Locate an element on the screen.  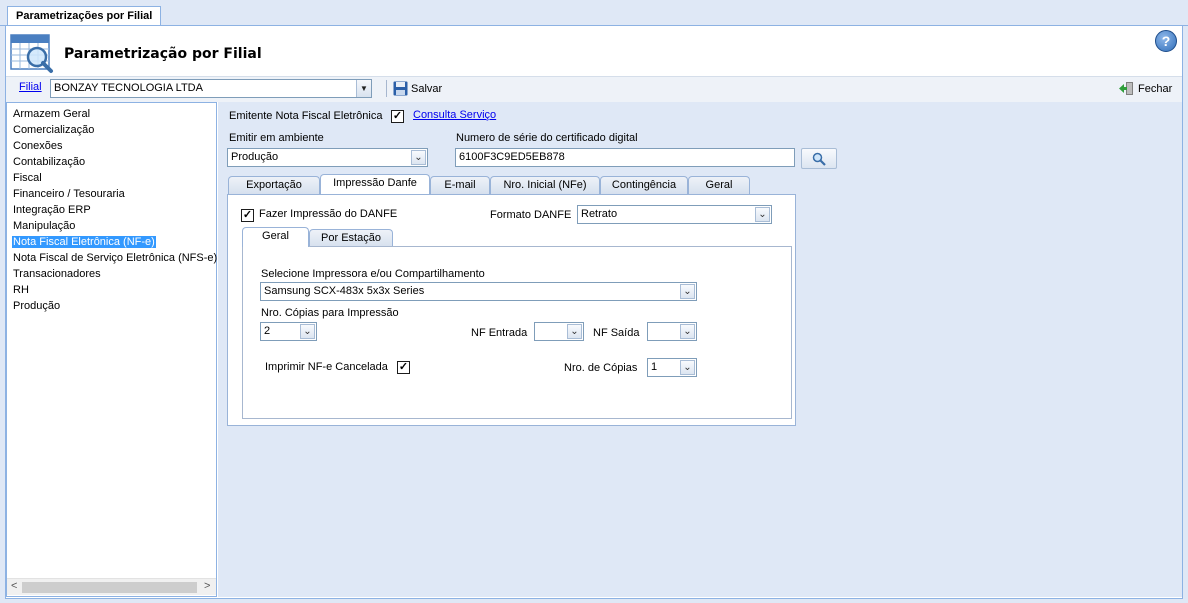
filial-select: BONZAY TECNOLOGIA LTDA ▼ is located at coordinates (211, 88).